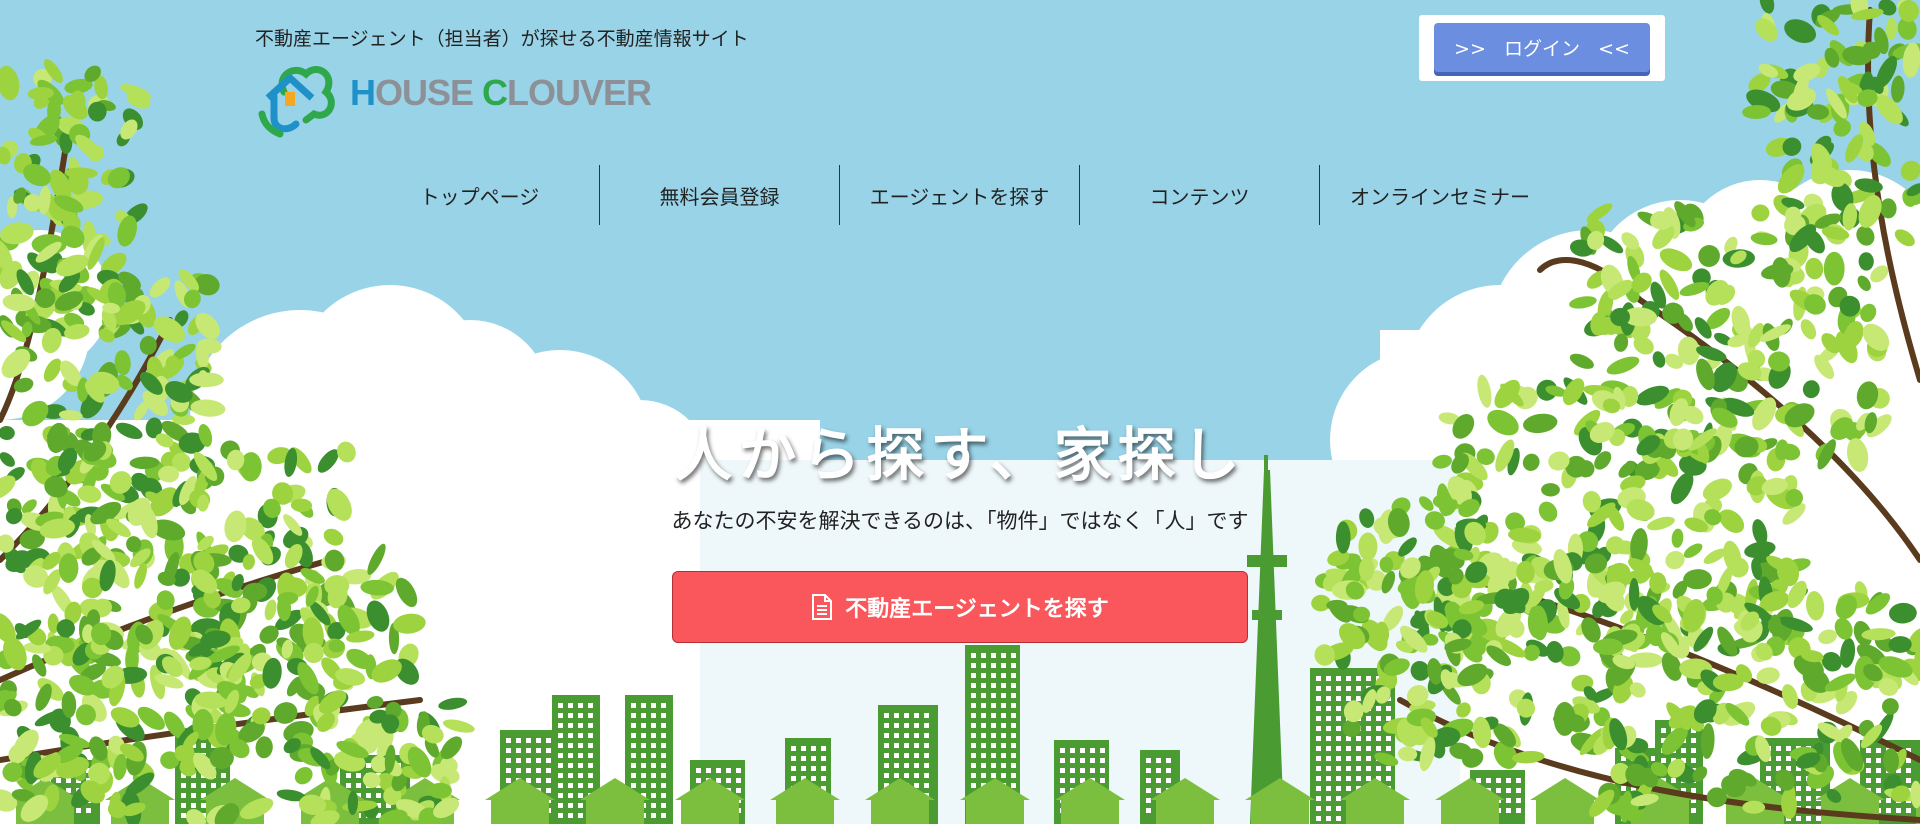 This screenshot has height=824, width=1920. Describe the element at coordinates (960, 455) in the screenshot. I see `hero-headline: 人から探す、家探し` at that location.